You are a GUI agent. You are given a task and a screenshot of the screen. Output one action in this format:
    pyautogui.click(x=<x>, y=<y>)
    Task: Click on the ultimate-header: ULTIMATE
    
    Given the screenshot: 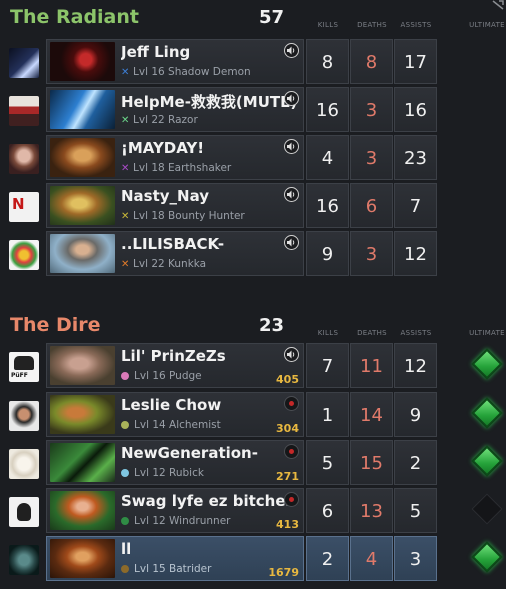 What is the action you would take?
    pyautogui.click(x=487, y=333)
    